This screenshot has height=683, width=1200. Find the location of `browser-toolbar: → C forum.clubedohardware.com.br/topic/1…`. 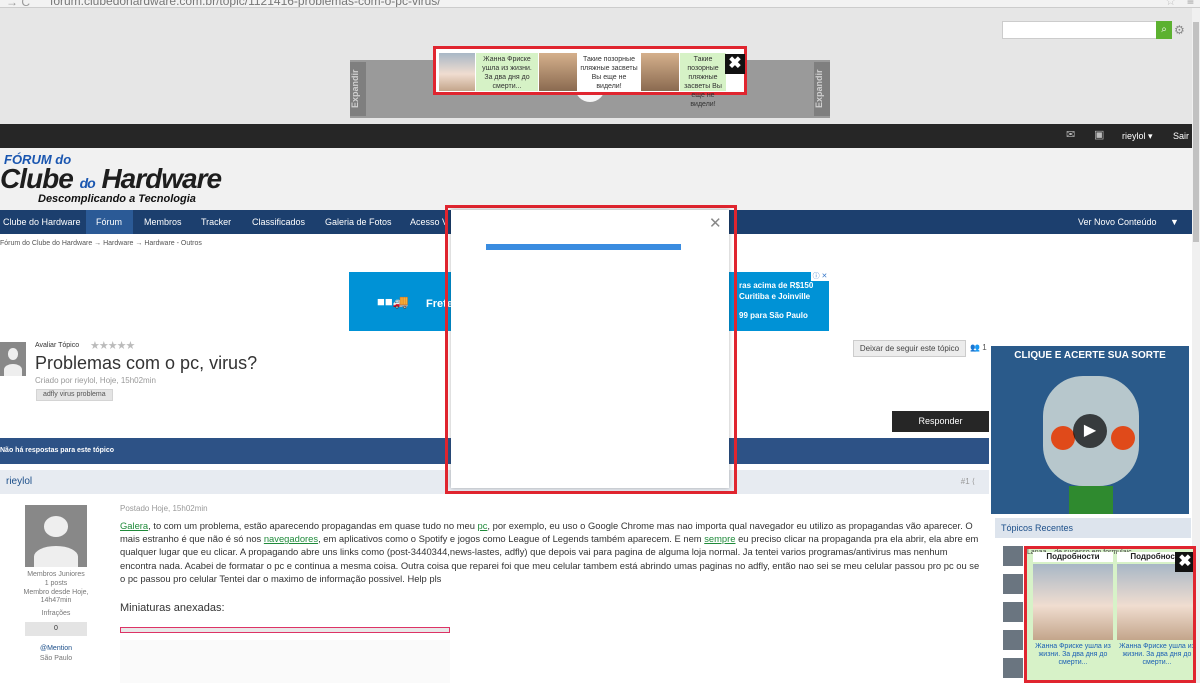

browser-toolbar: → C forum.clubedohardware.com.br/topic/1… is located at coordinates (600, 4).